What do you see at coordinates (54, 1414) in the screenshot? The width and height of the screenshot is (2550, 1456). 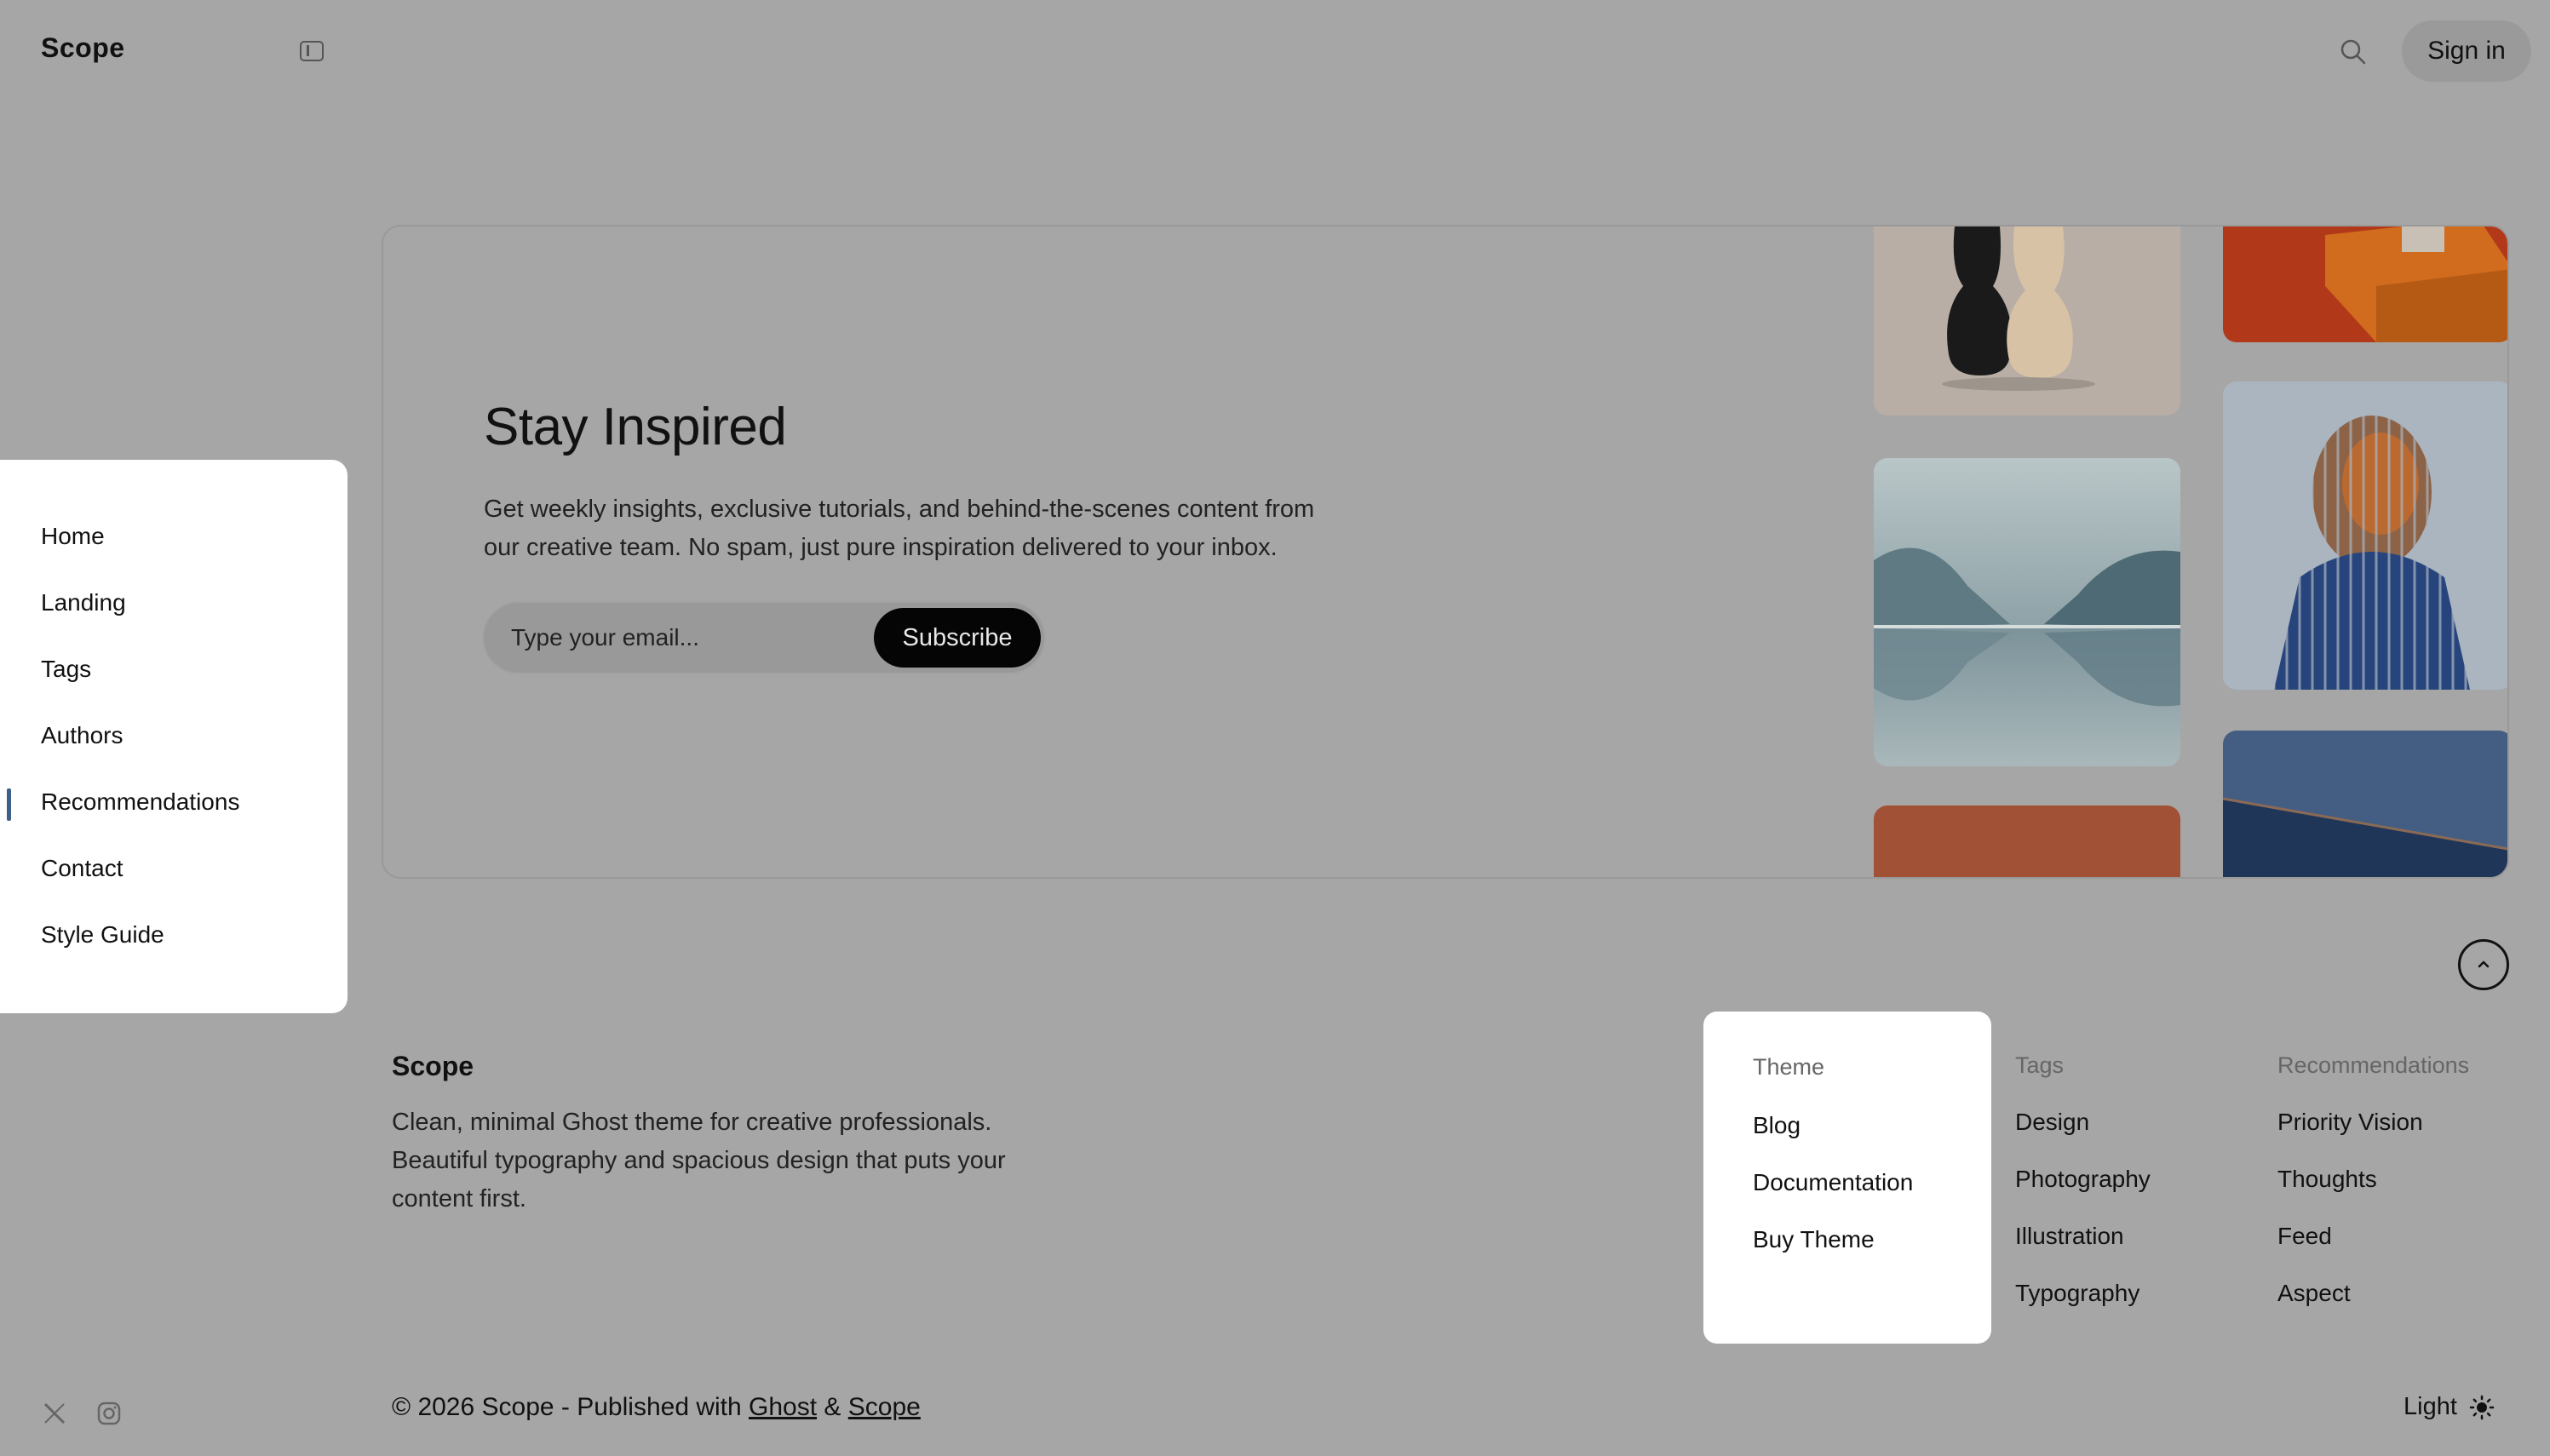 I see `x-logo-icon` at bounding box center [54, 1414].